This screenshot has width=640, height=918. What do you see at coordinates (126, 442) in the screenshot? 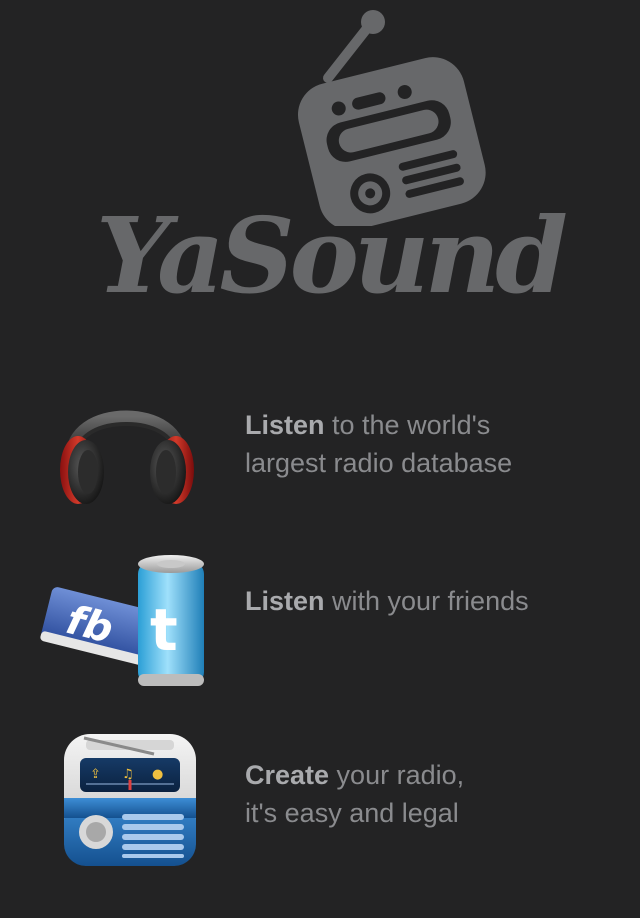
I see `headphones-icon` at bounding box center [126, 442].